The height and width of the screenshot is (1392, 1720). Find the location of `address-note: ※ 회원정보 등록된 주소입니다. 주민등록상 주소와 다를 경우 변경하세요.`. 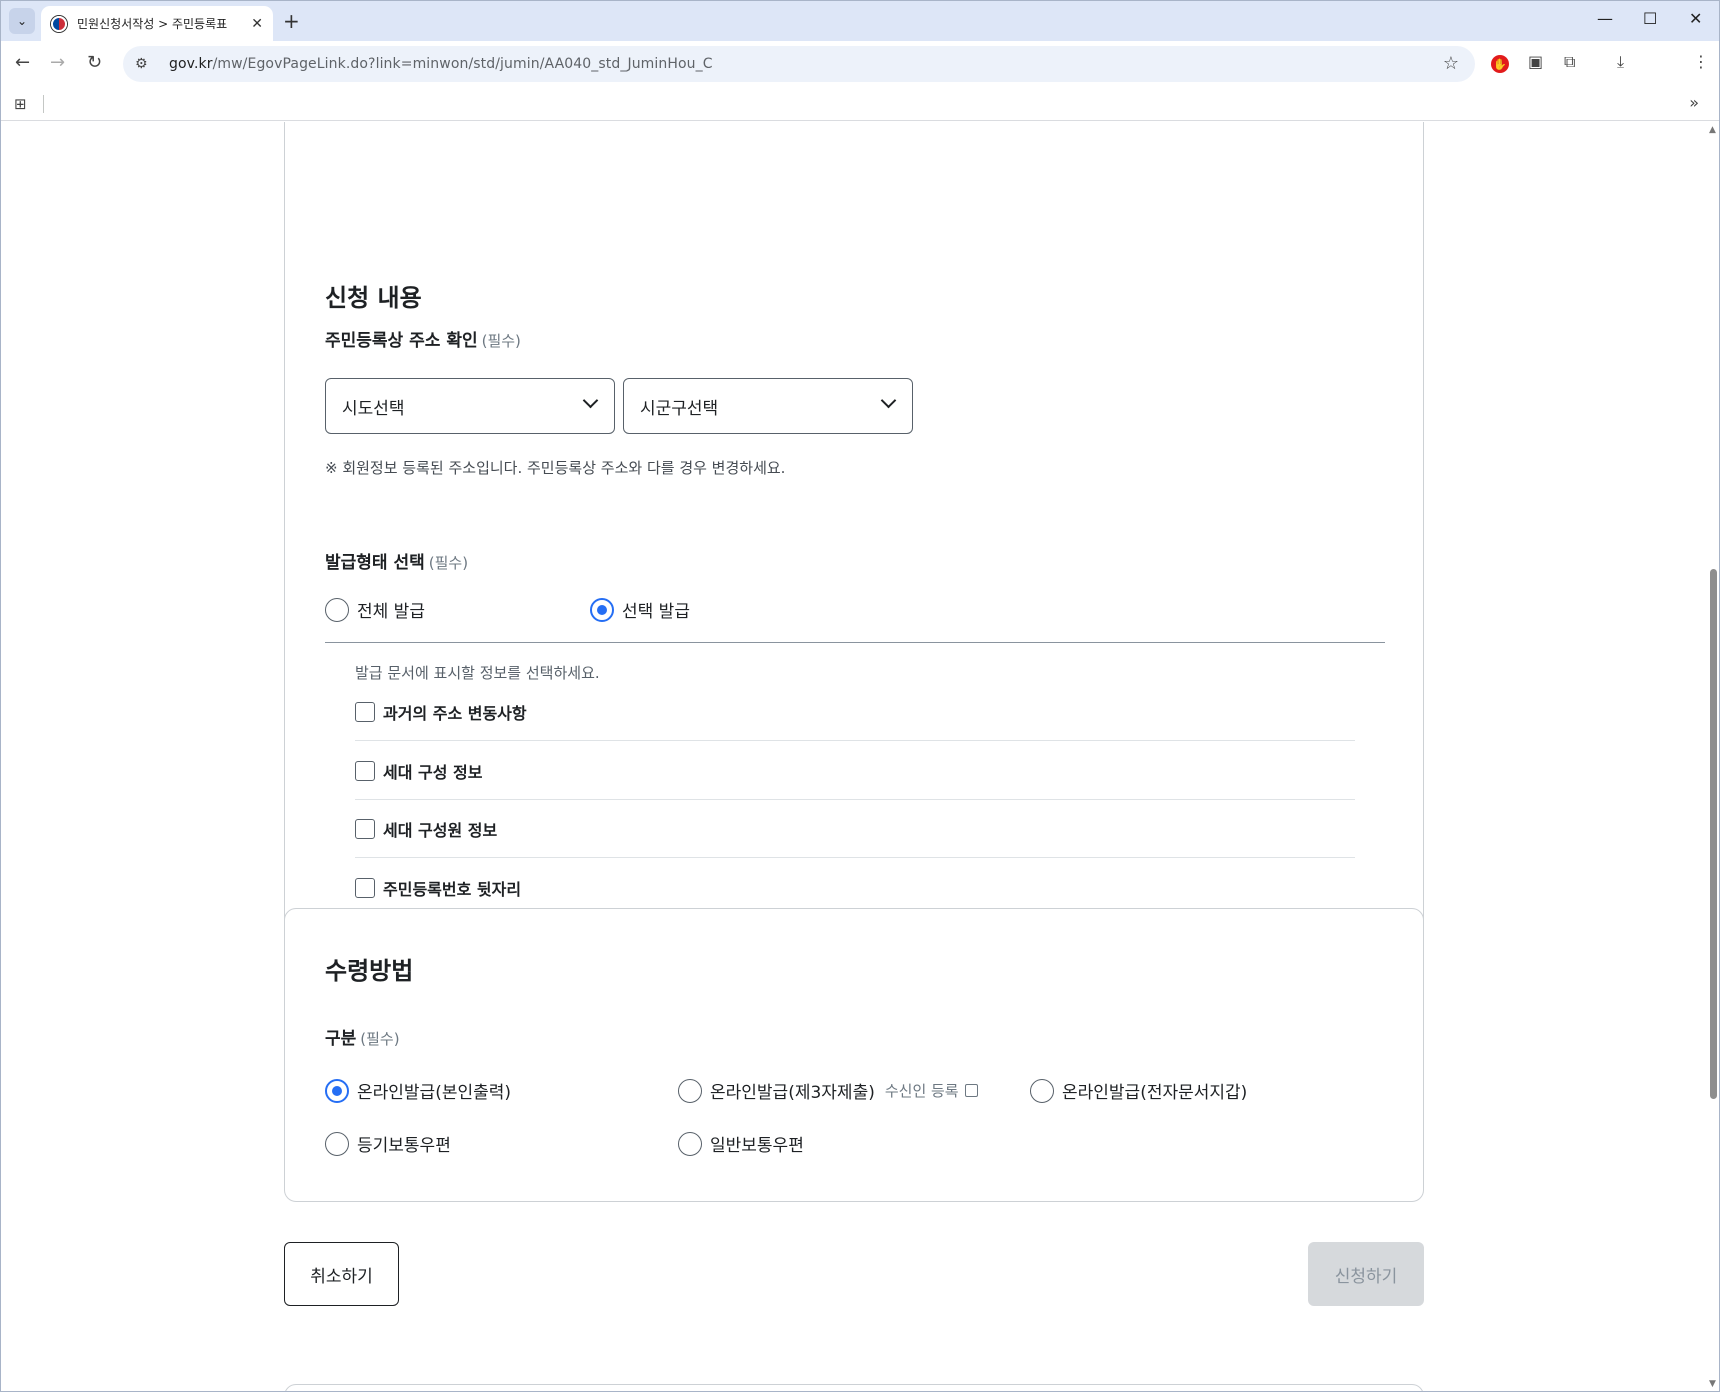

address-note: ※ 회원정보 등록된 주소입니다. 주민등록상 주소와 다를 경우 변경하세요. is located at coordinates (555, 468).